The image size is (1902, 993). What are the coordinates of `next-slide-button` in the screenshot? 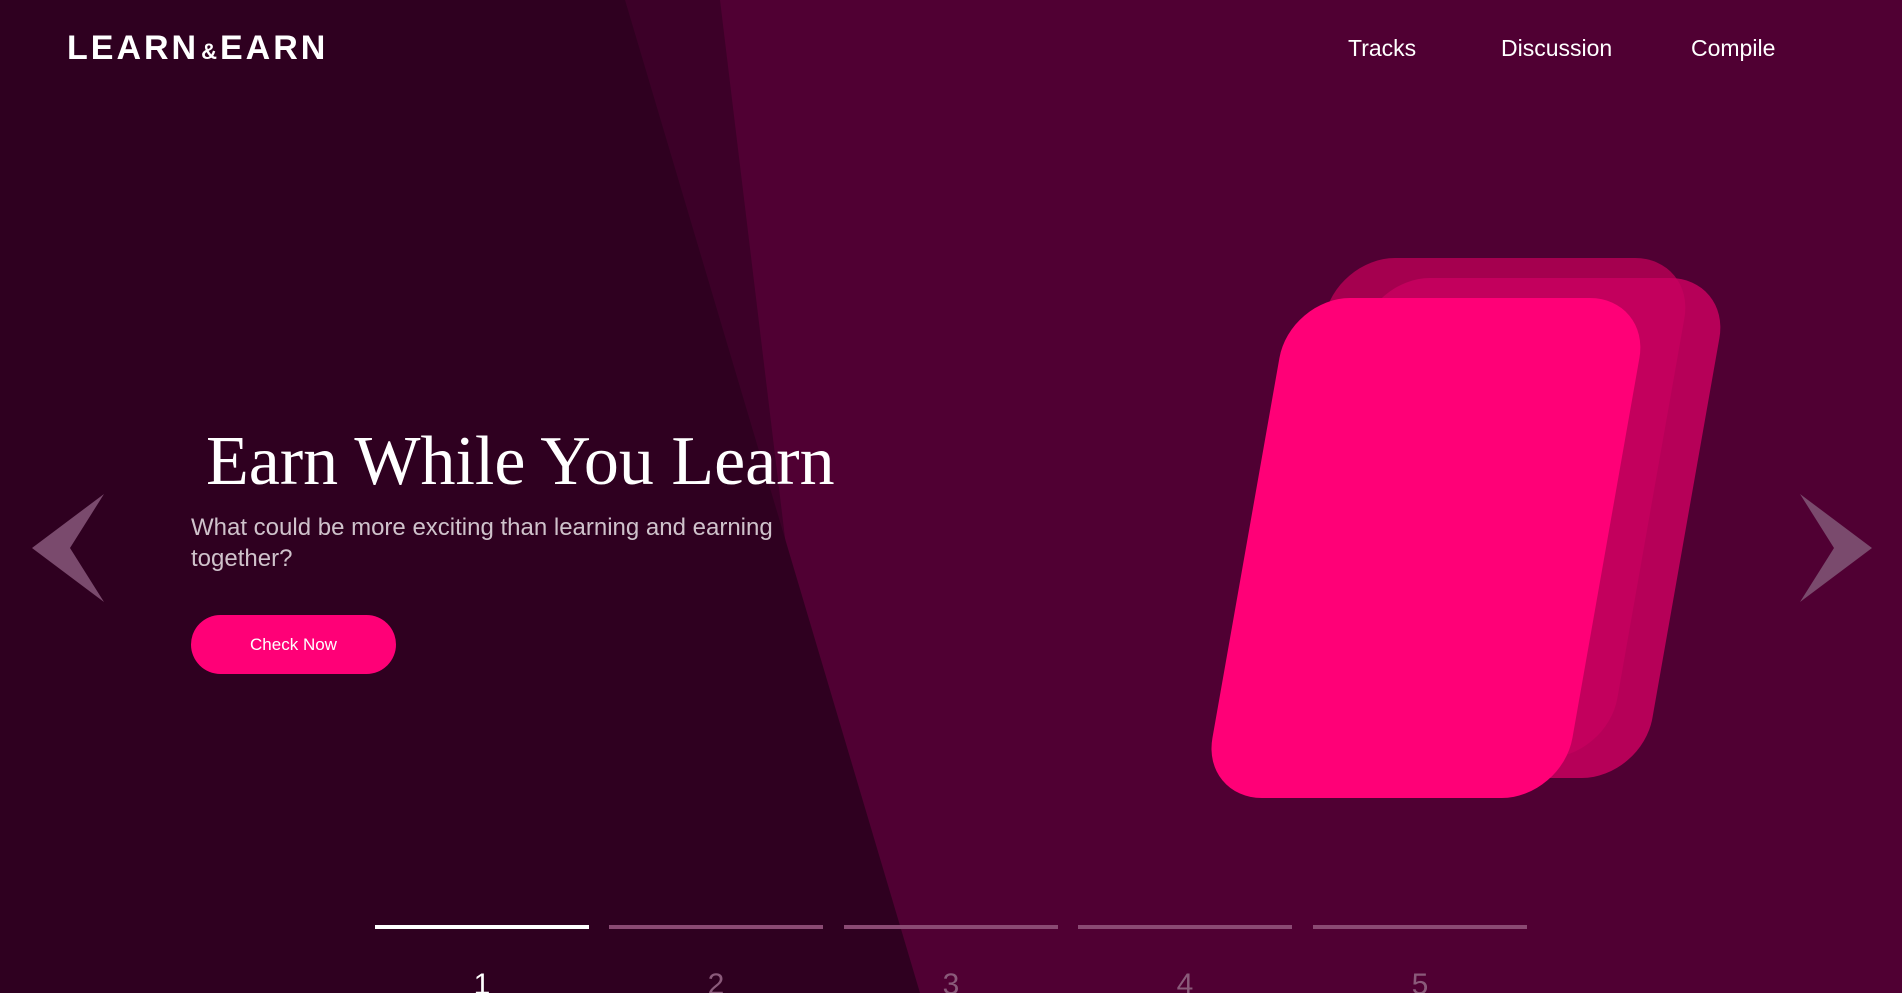 It's located at (1834, 548).